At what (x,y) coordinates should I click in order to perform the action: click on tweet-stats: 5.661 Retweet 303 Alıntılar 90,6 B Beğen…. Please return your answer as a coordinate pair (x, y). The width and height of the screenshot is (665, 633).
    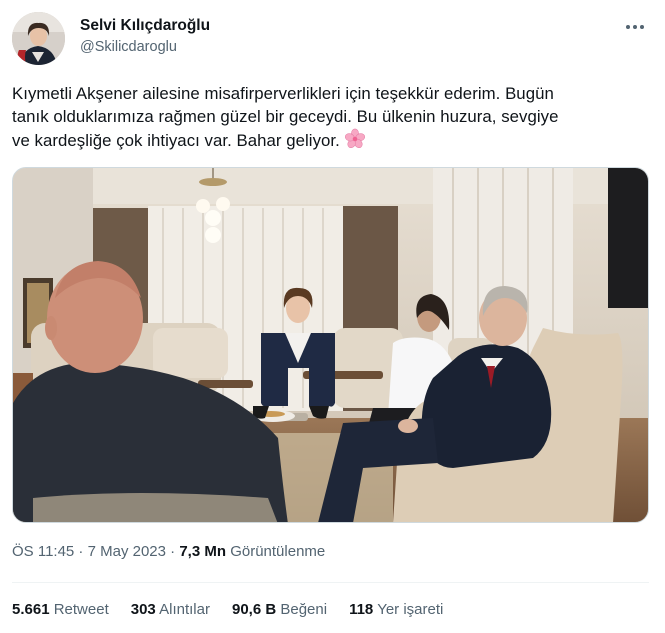
    Looking at the image, I should click on (238, 610).